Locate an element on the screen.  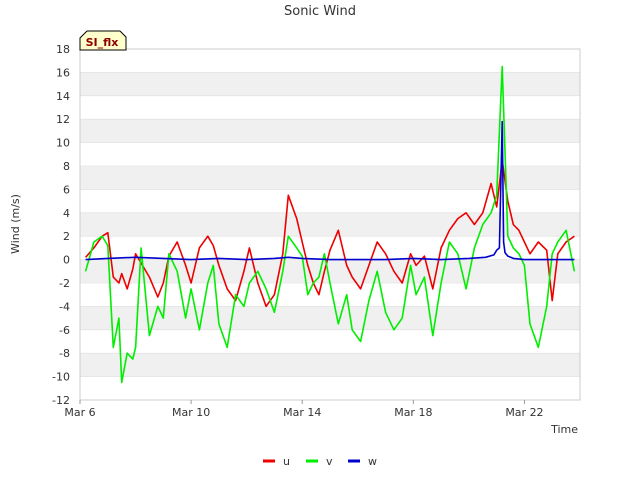
y-tick-label: 2 is located at coordinates (66, 236).